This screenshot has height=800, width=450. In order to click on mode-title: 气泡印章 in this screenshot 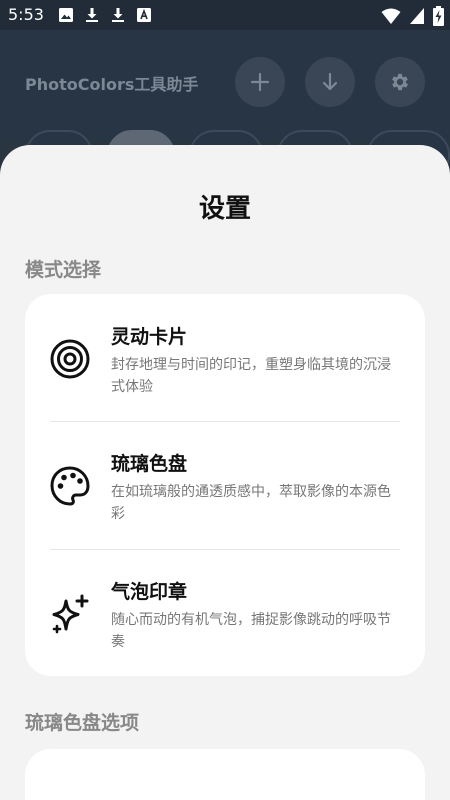, I will do `click(149, 592)`.